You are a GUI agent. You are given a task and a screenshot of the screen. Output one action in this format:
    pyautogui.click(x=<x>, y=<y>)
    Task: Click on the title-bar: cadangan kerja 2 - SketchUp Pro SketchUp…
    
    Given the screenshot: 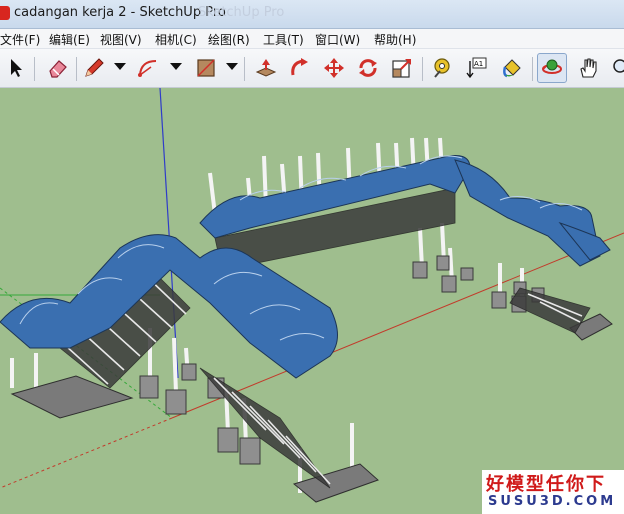 What is the action you would take?
    pyautogui.click(x=312, y=14)
    